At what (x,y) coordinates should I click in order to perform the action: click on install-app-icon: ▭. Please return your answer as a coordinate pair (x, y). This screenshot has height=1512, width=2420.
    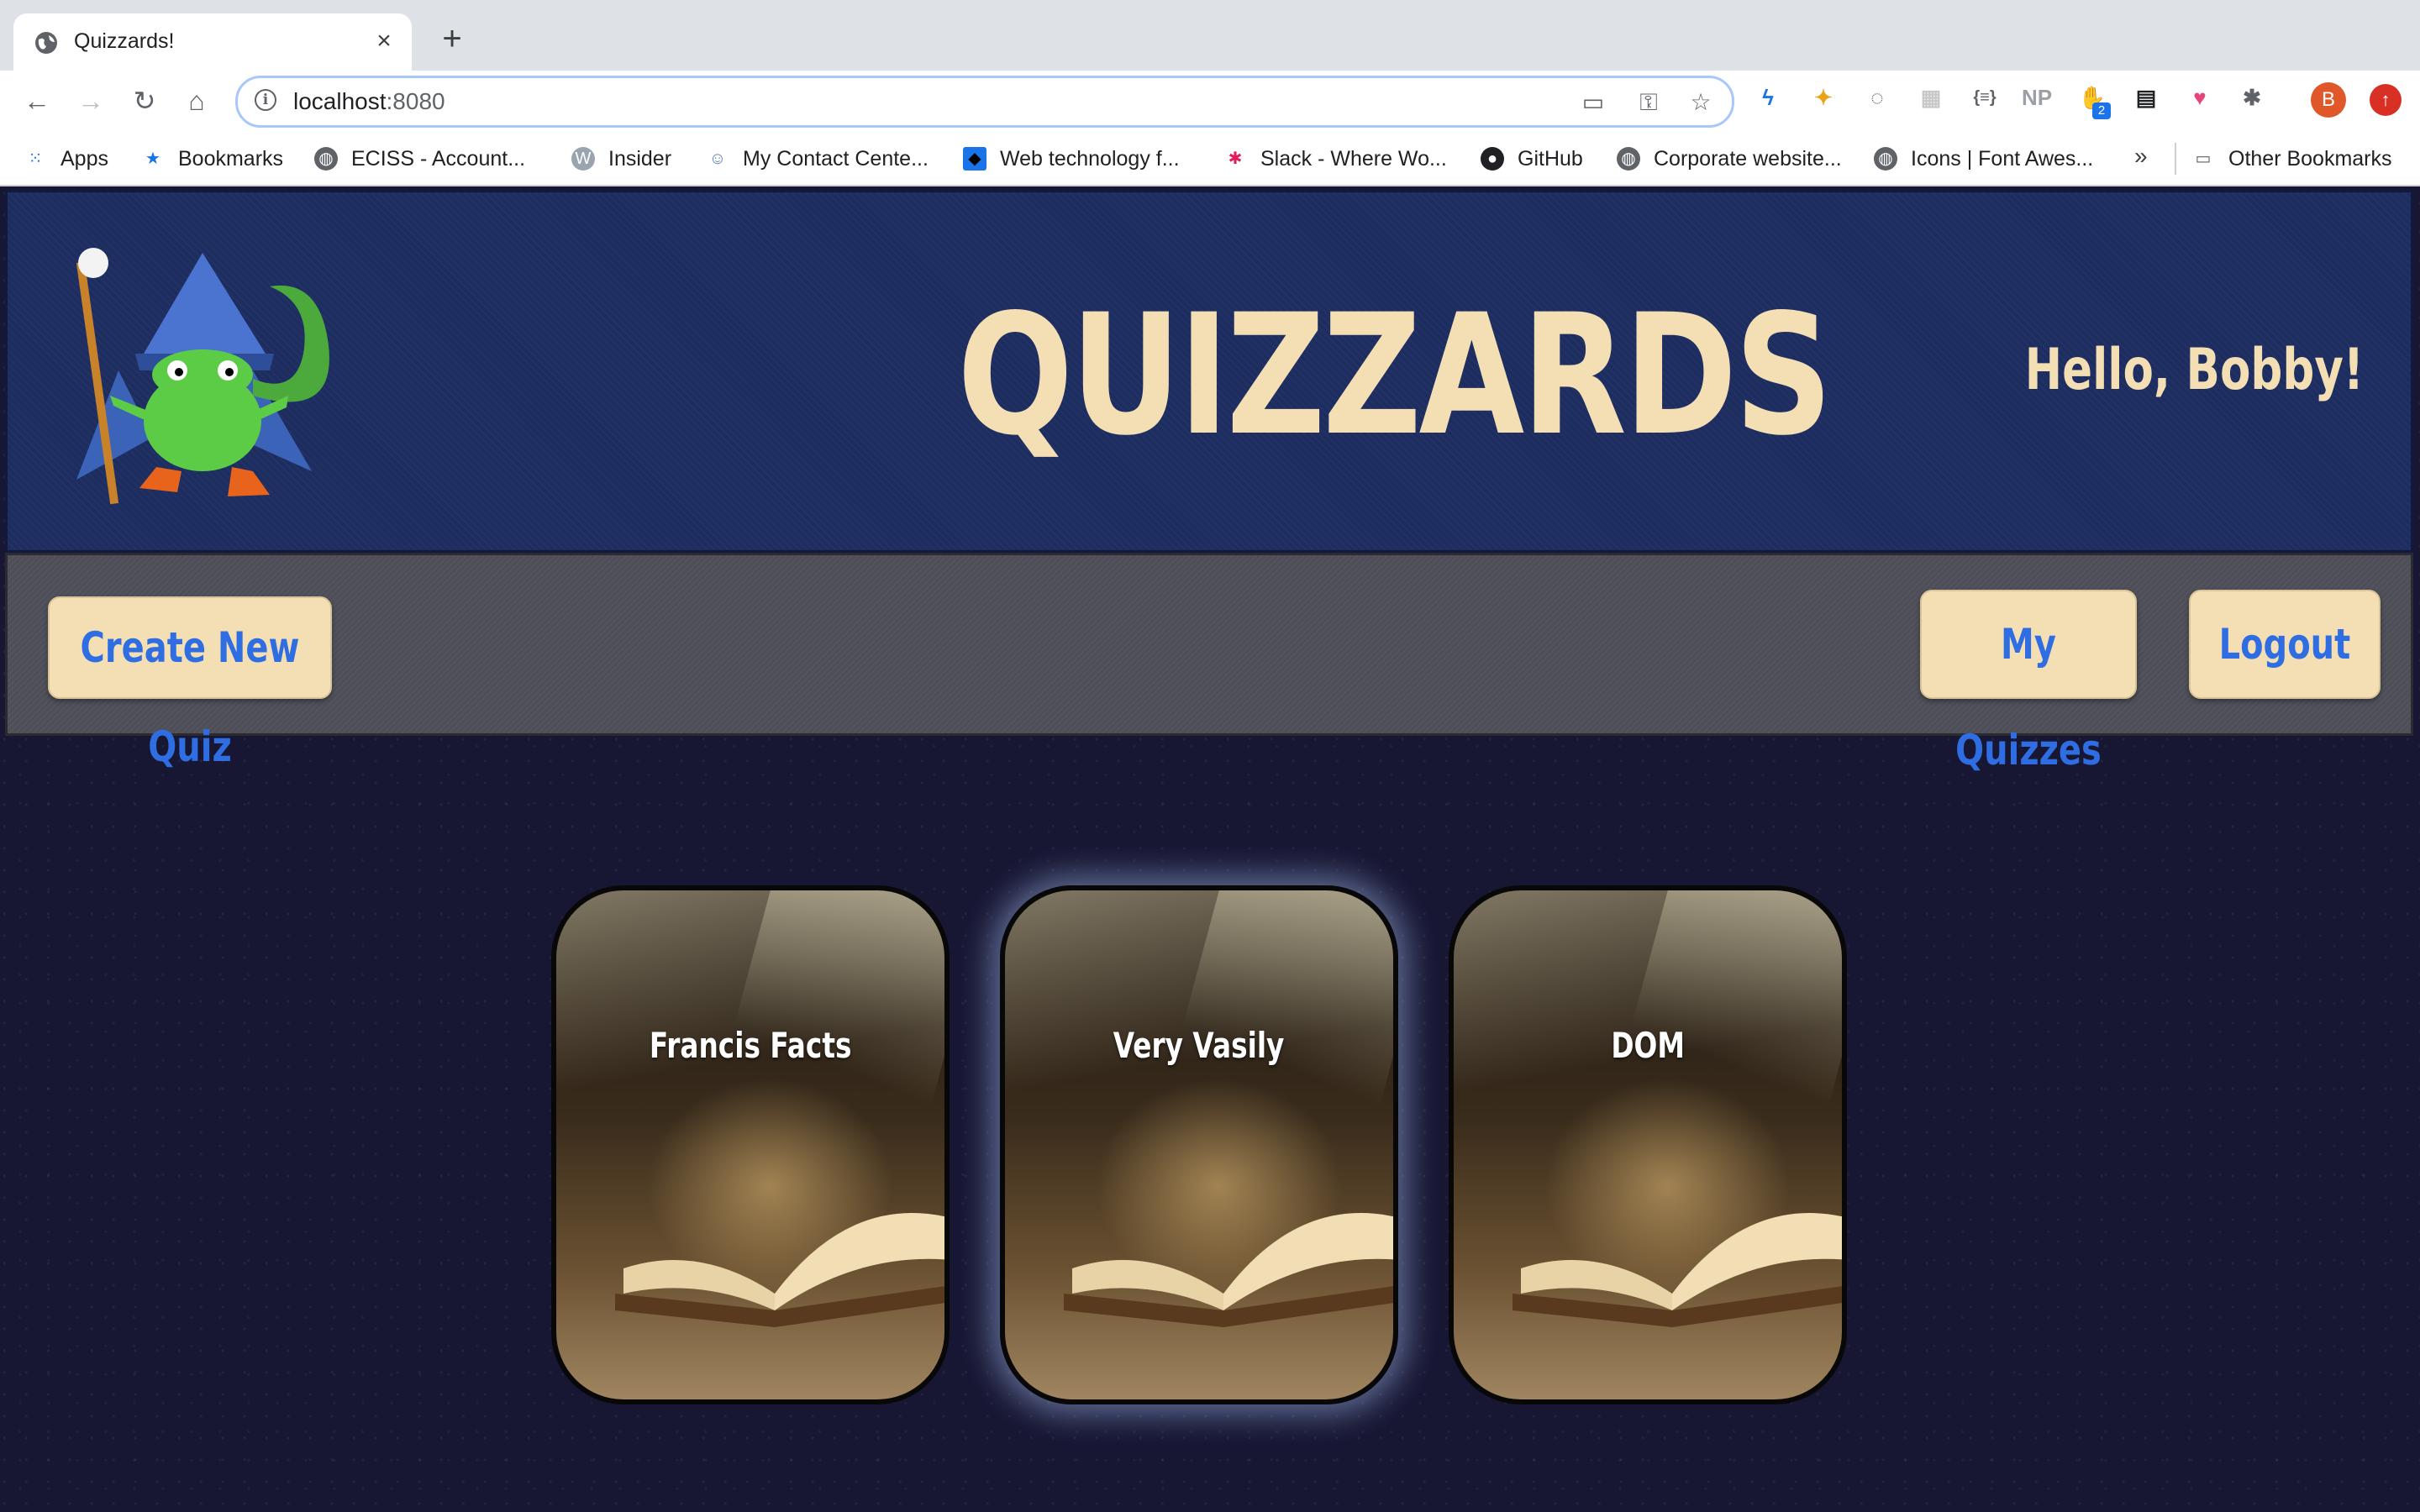
    Looking at the image, I should click on (1593, 102).